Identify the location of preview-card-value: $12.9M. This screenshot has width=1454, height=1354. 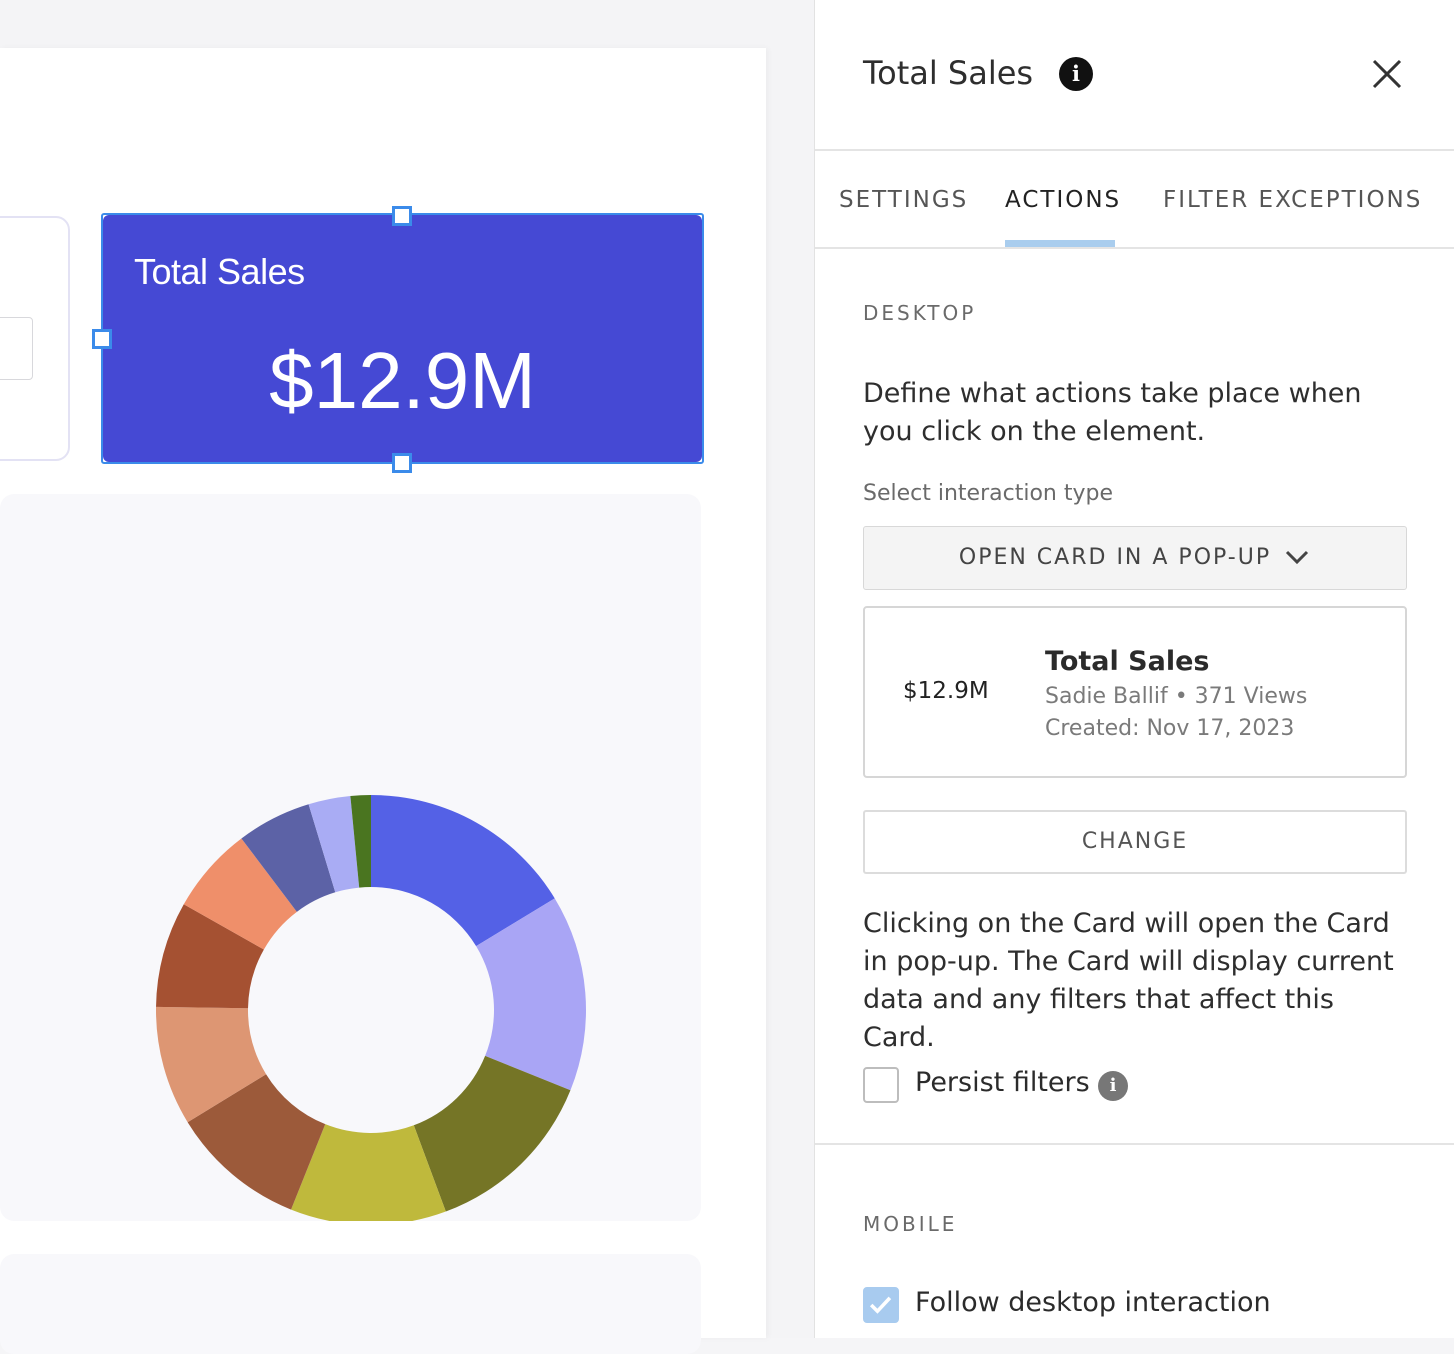
(946, 691).